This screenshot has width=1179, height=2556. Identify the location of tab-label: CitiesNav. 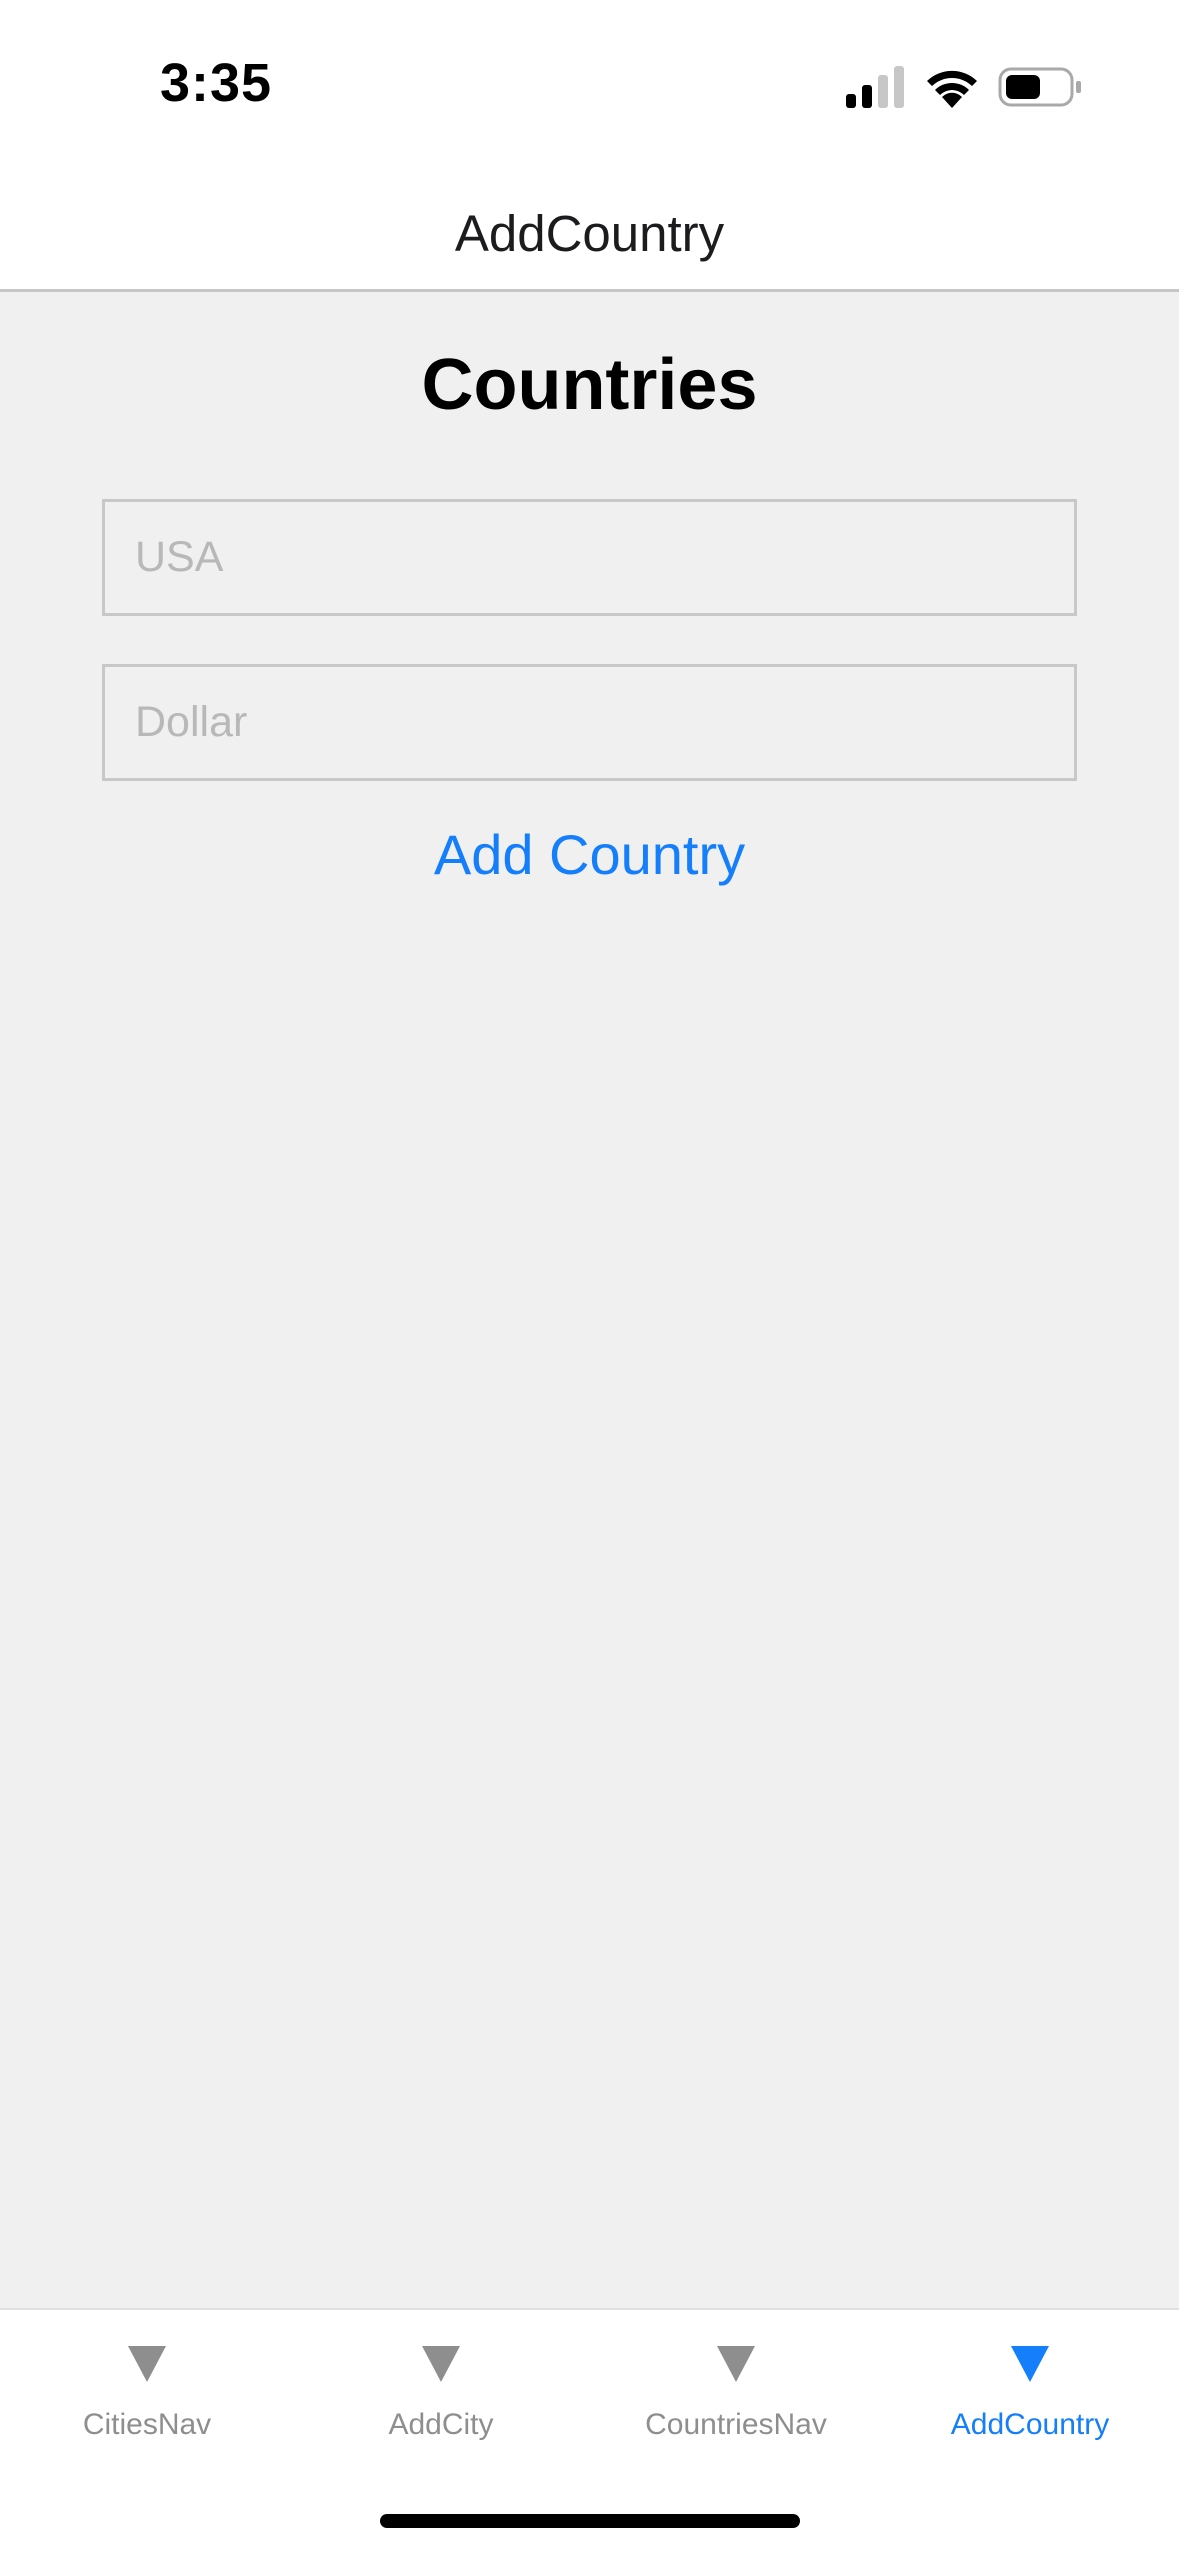
(147, 2424).